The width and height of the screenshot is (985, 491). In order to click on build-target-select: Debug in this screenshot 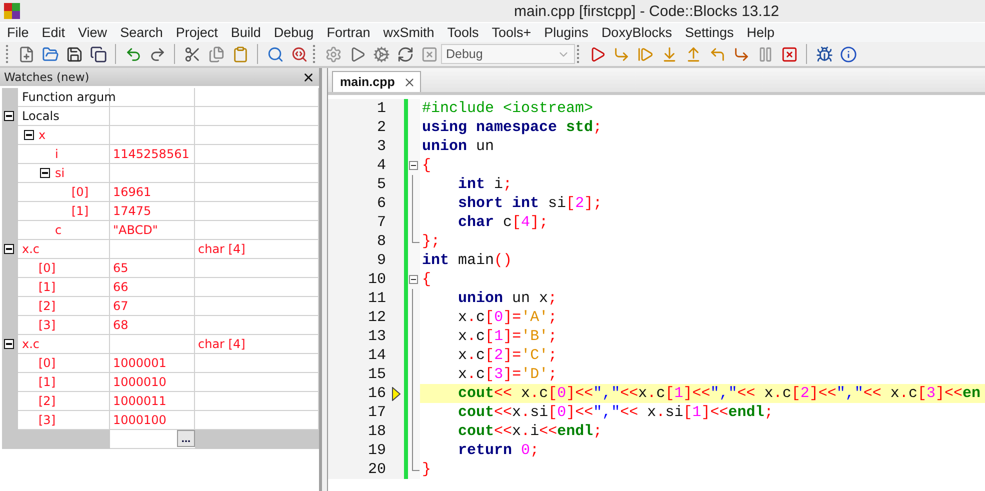, I will do `click(508, 54)`.